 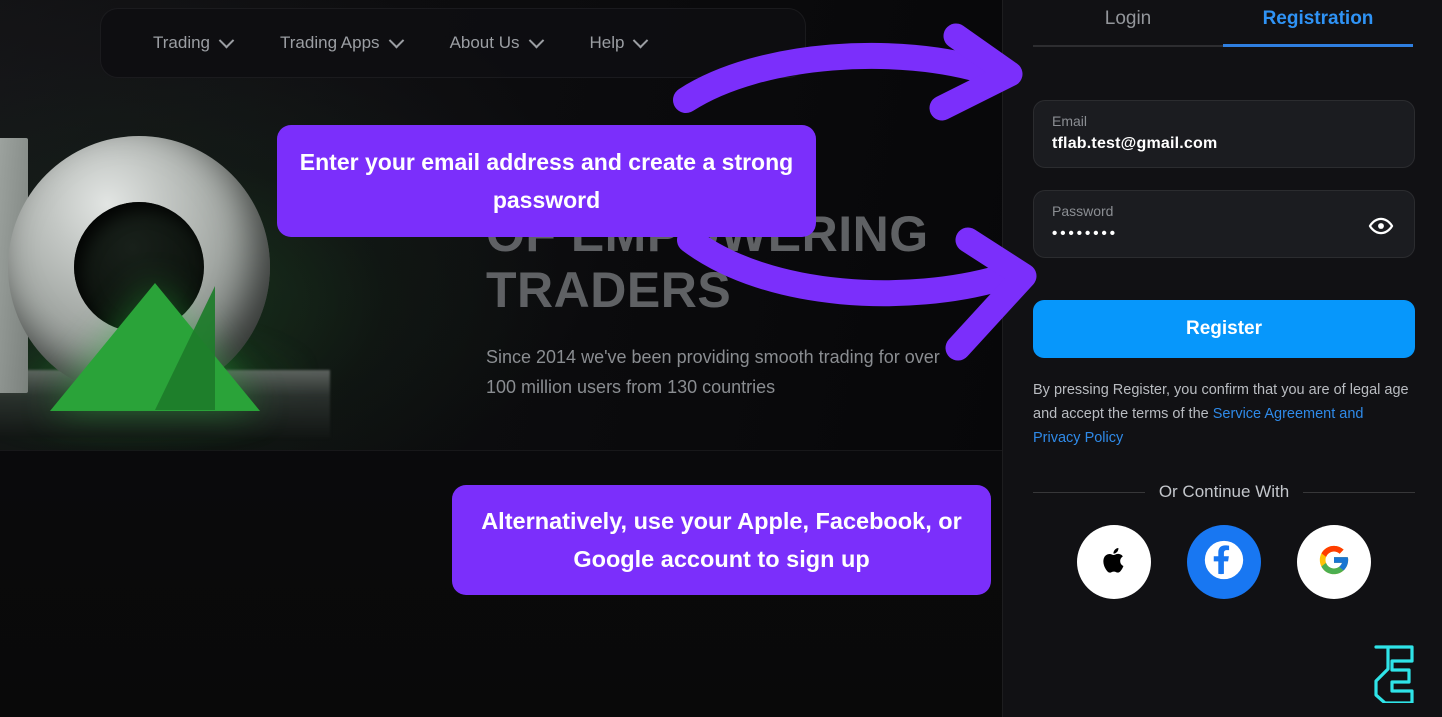 What do you see at coordinates (1359, 492) in the screenshot?
I see `divider-line-right` at bounding box center [1359, 492].